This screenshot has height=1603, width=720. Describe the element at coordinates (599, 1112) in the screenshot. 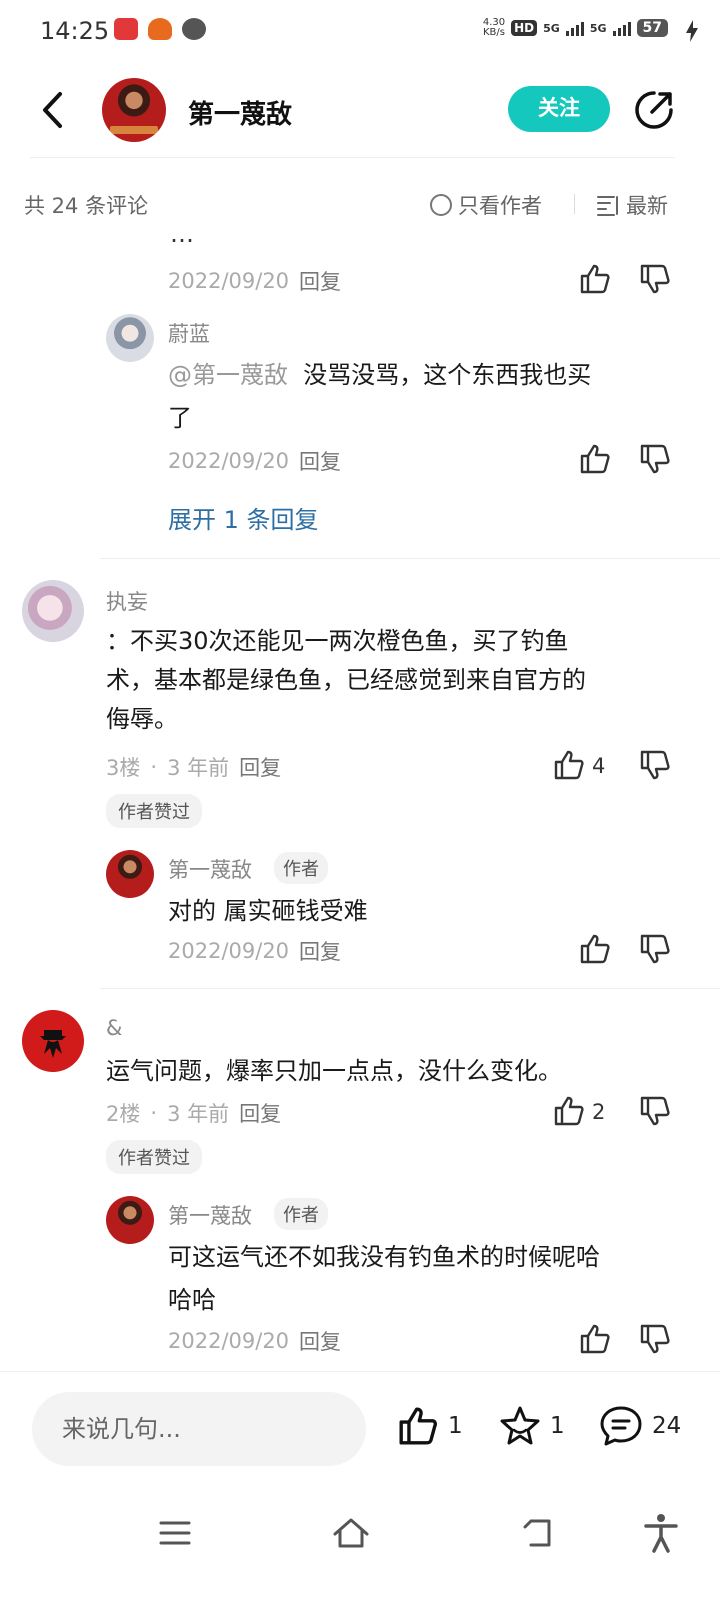

I see `like-count: 2` at that location.